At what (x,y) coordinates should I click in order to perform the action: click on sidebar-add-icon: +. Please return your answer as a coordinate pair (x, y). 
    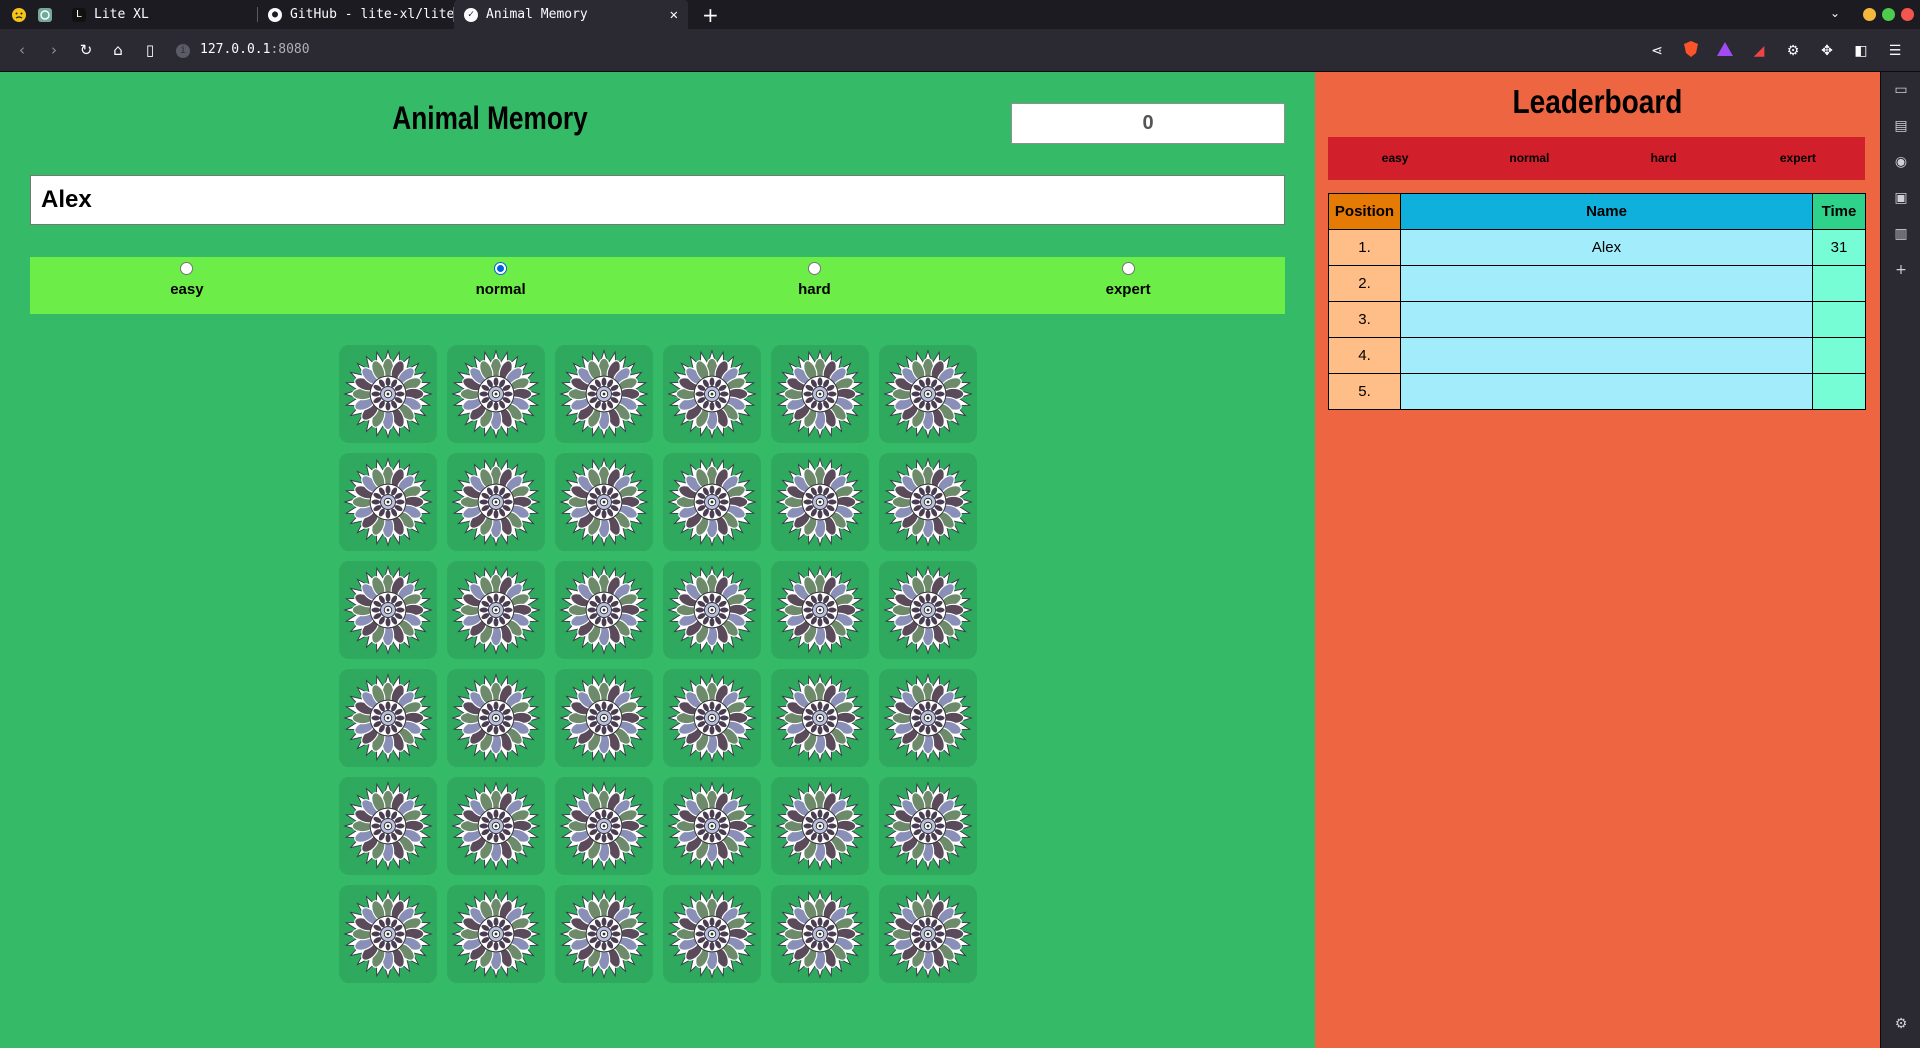
    Looking at the image, I should click on (1900, 270).